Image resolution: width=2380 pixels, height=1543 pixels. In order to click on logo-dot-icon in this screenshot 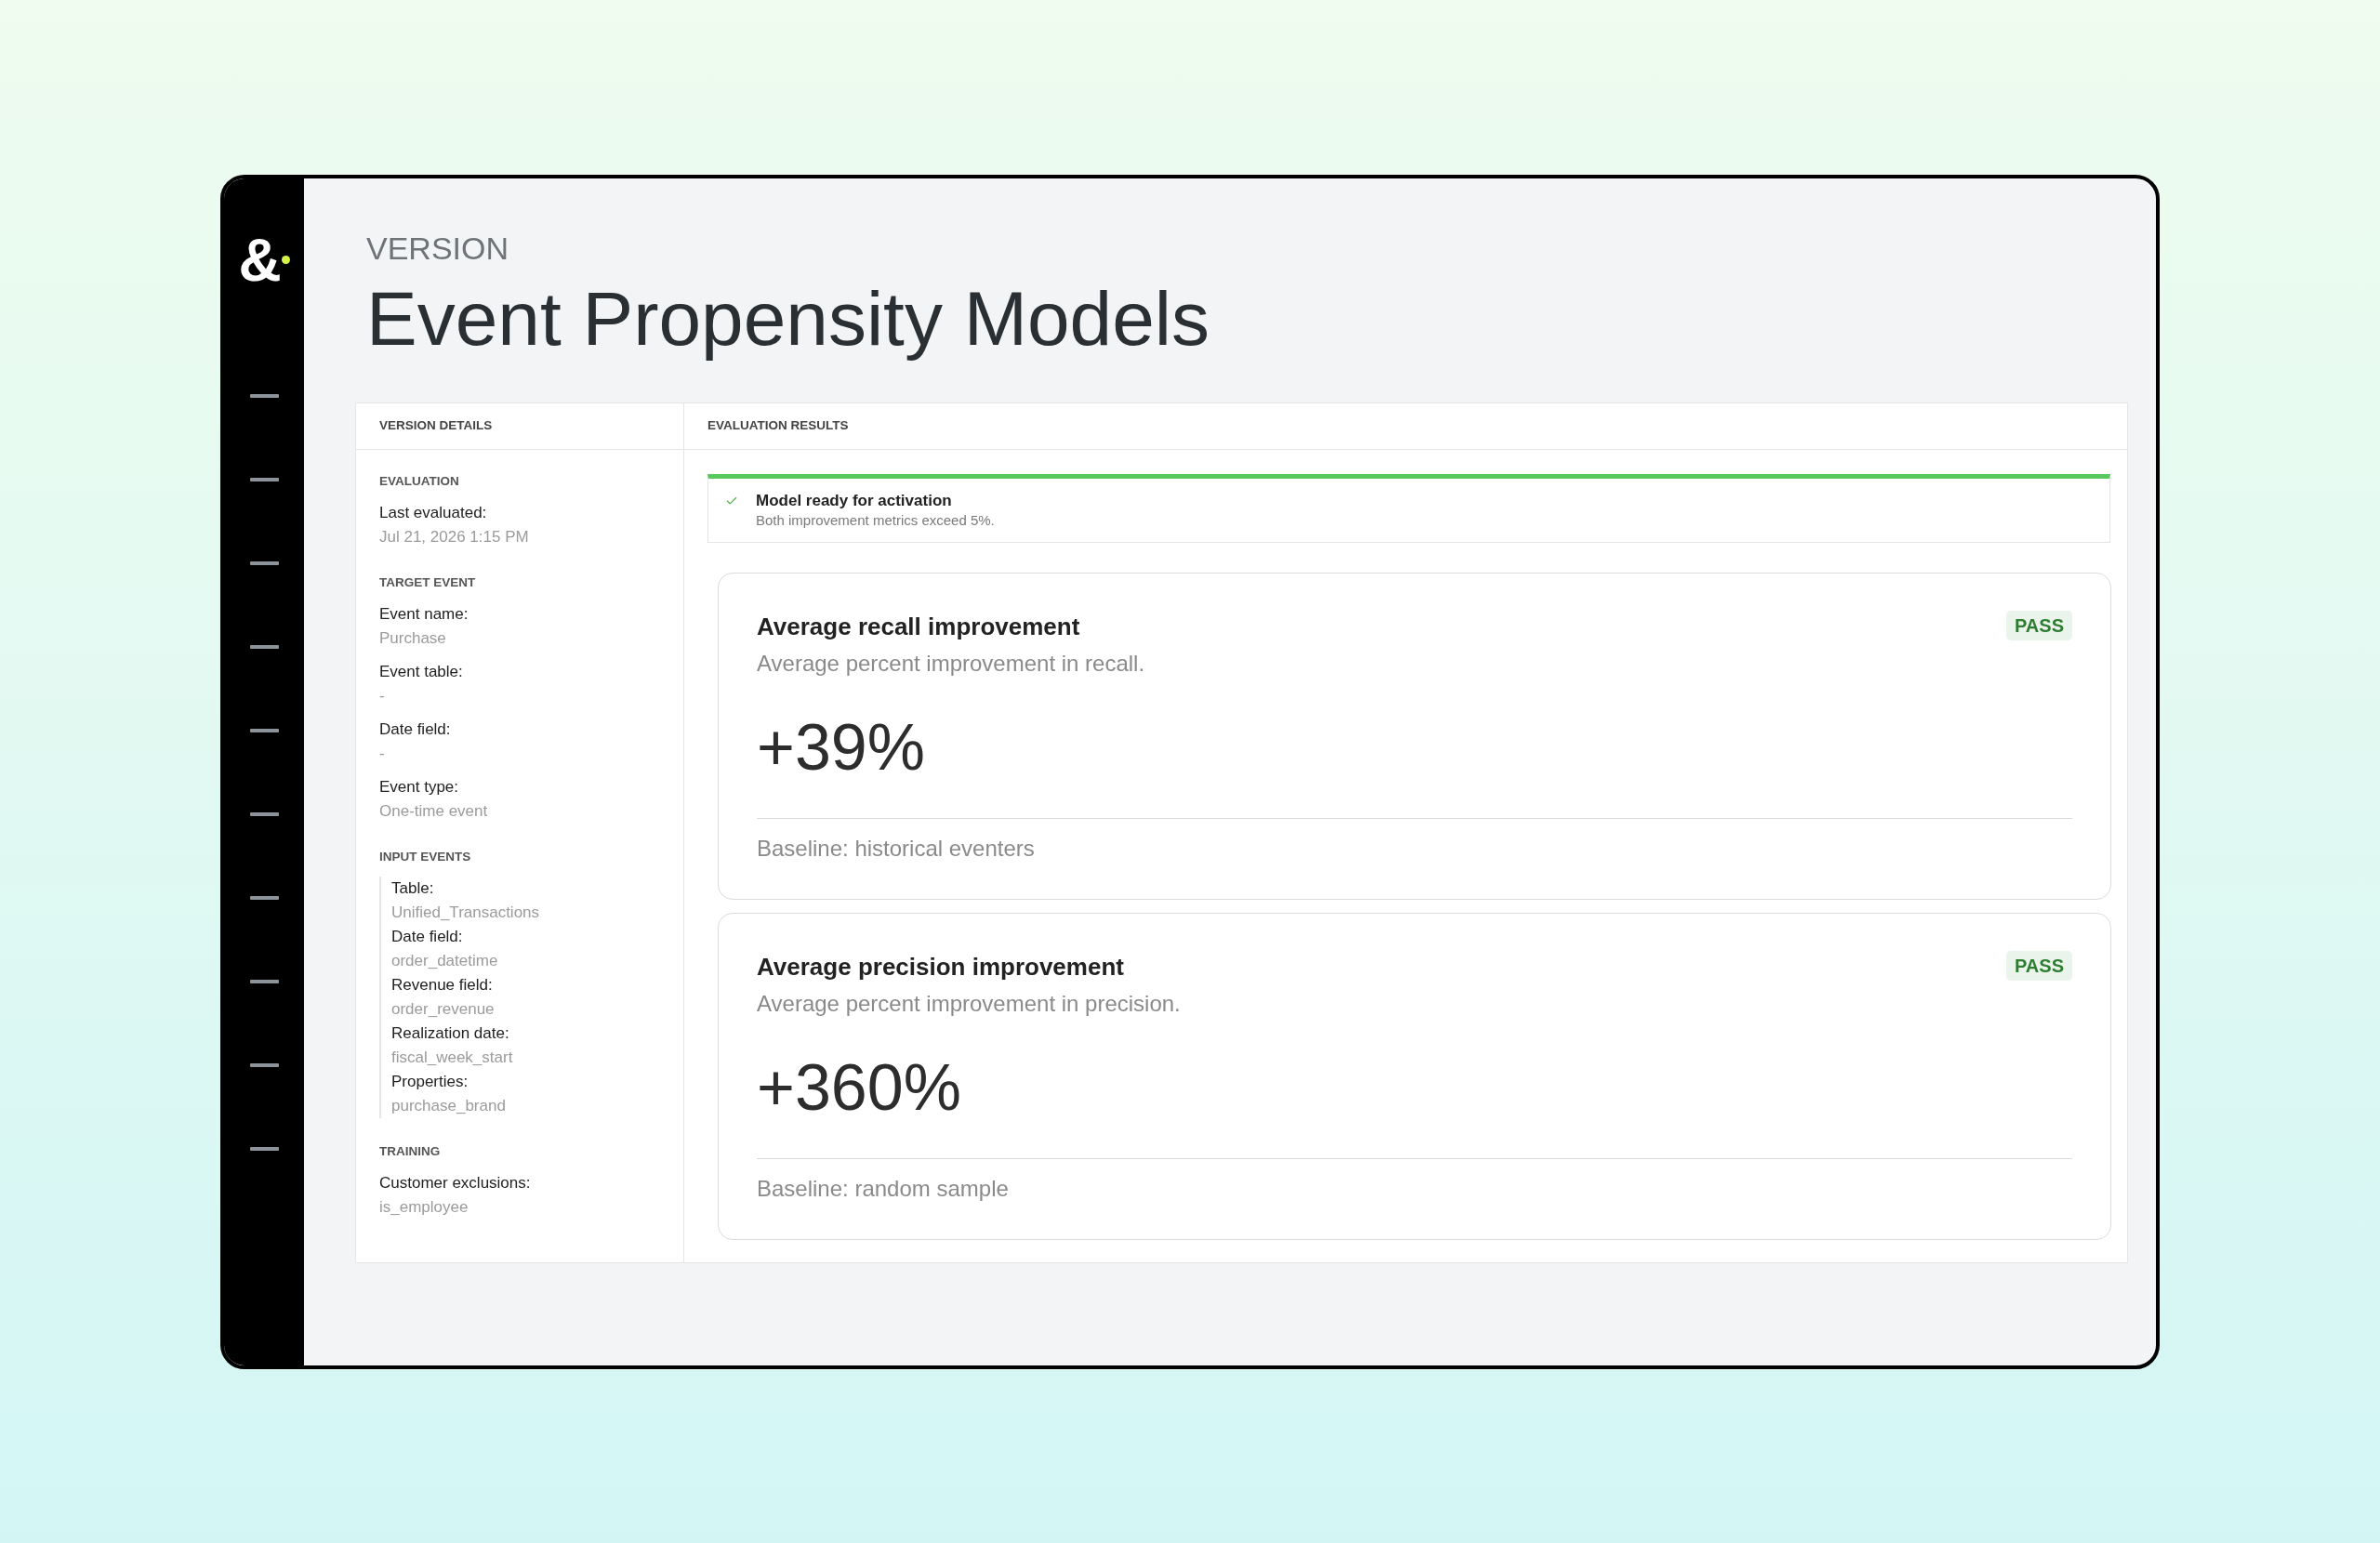, I will do `click(285, 259)`.